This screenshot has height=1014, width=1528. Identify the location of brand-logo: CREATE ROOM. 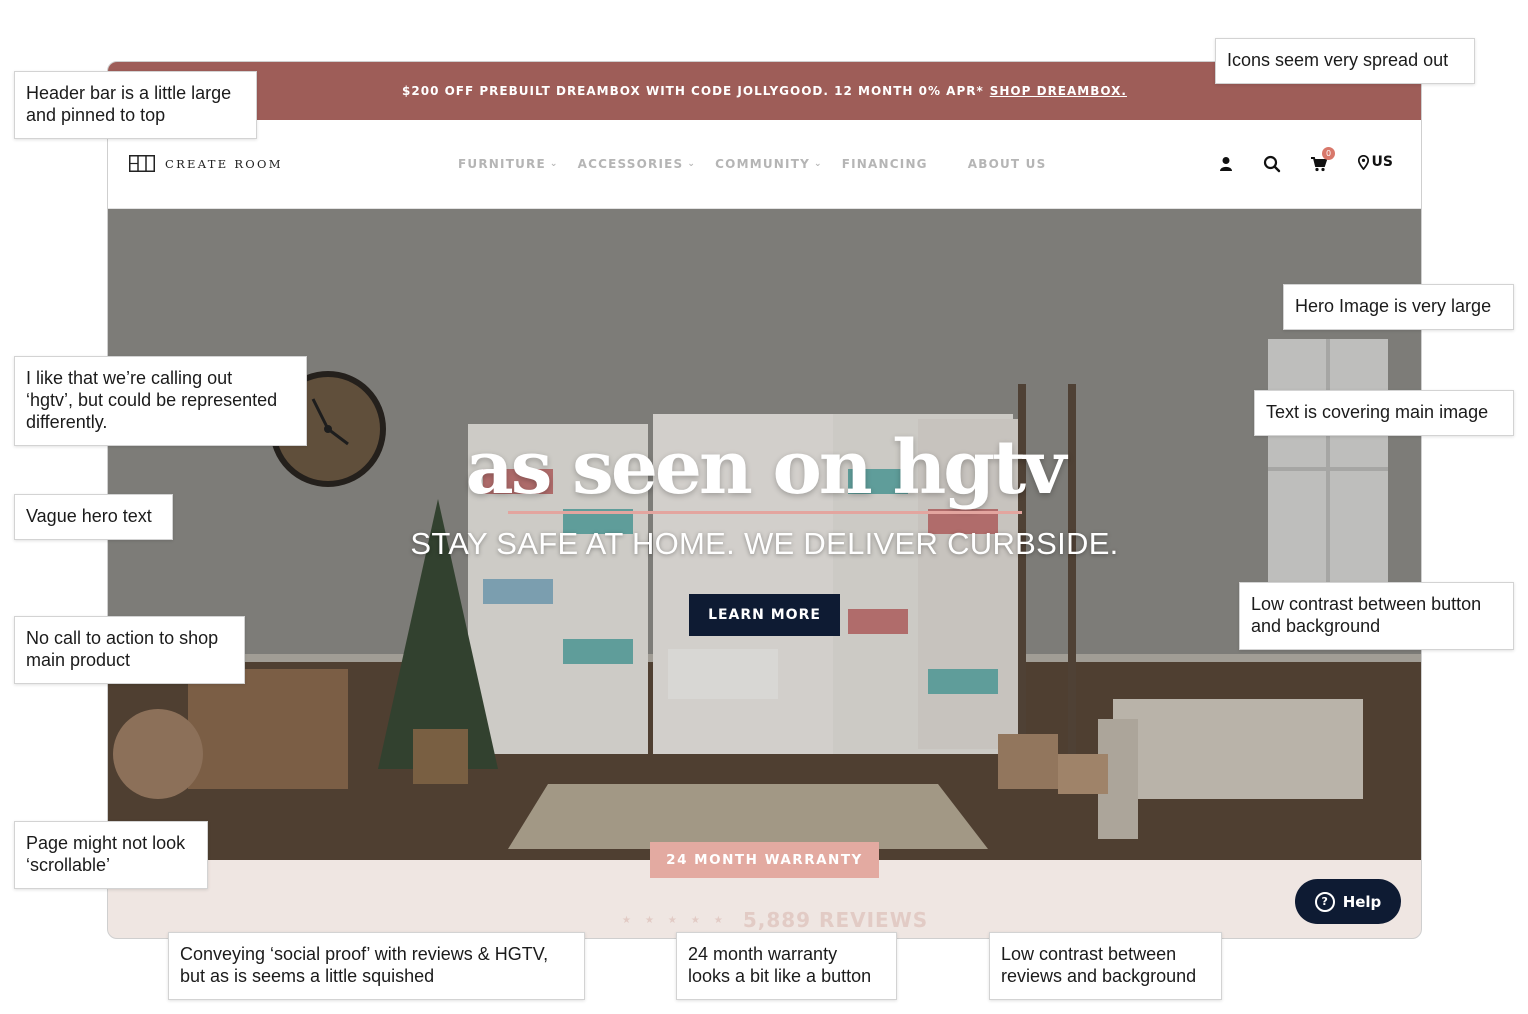
(206, 163).